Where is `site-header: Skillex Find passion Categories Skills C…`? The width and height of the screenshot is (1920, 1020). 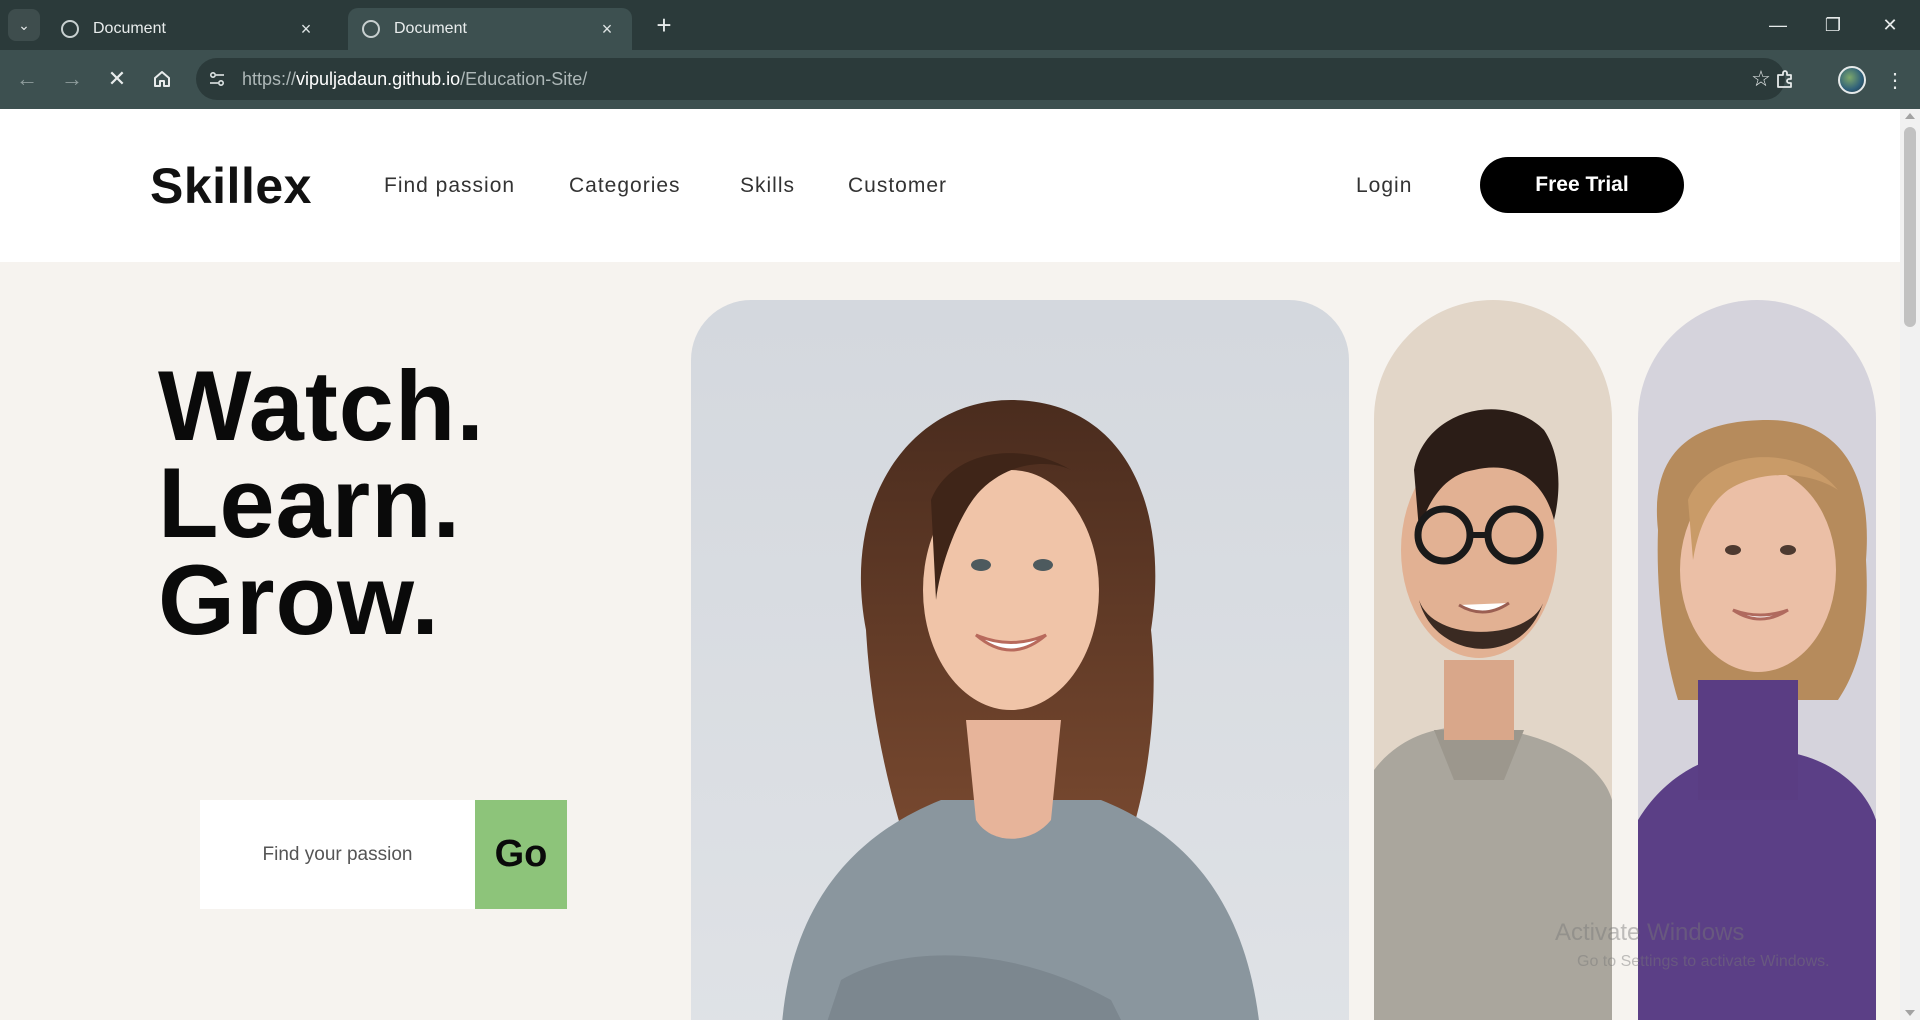 site-header: Skillex Find passion Categories Skills C… is located at coordinates (950, 185).